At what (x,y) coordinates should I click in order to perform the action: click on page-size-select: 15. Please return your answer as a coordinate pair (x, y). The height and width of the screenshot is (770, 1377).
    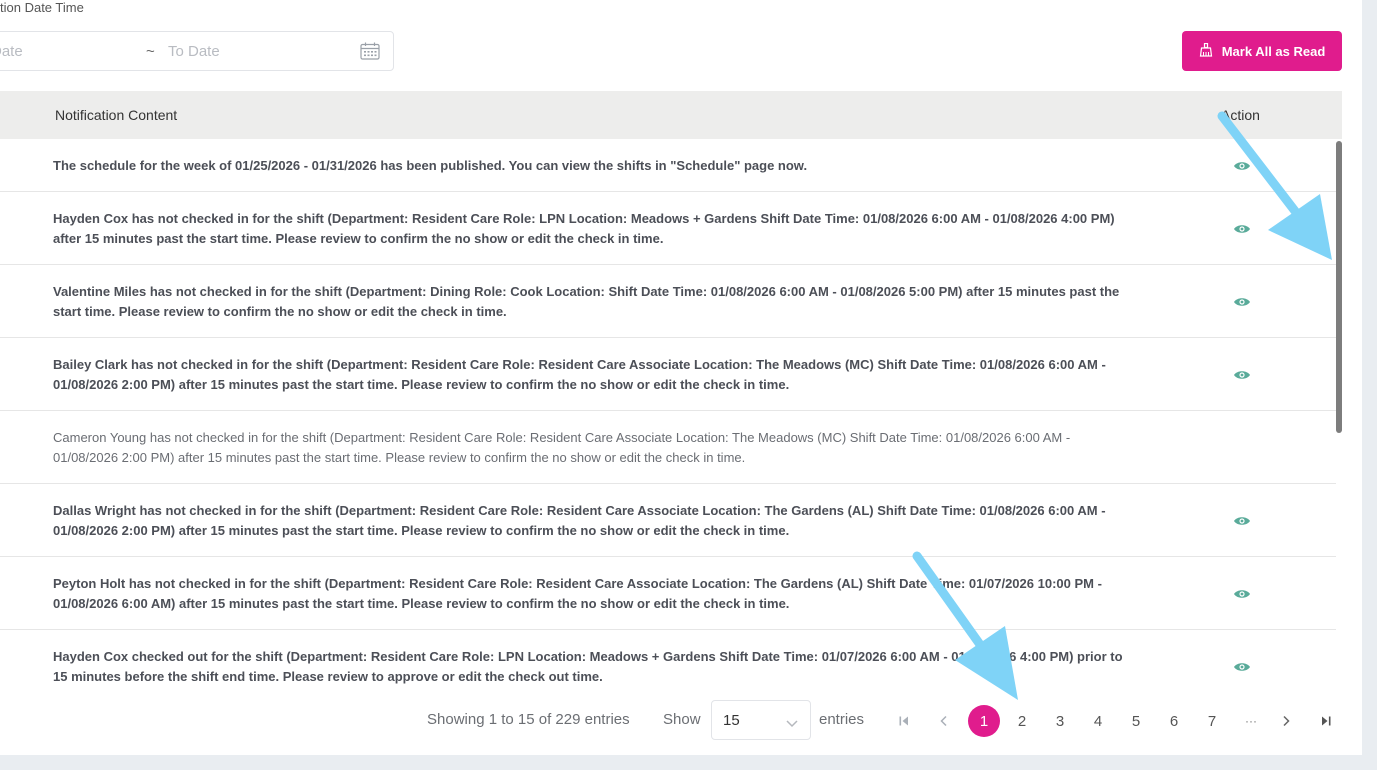
    Looking at the image, I should click on (761, 720).